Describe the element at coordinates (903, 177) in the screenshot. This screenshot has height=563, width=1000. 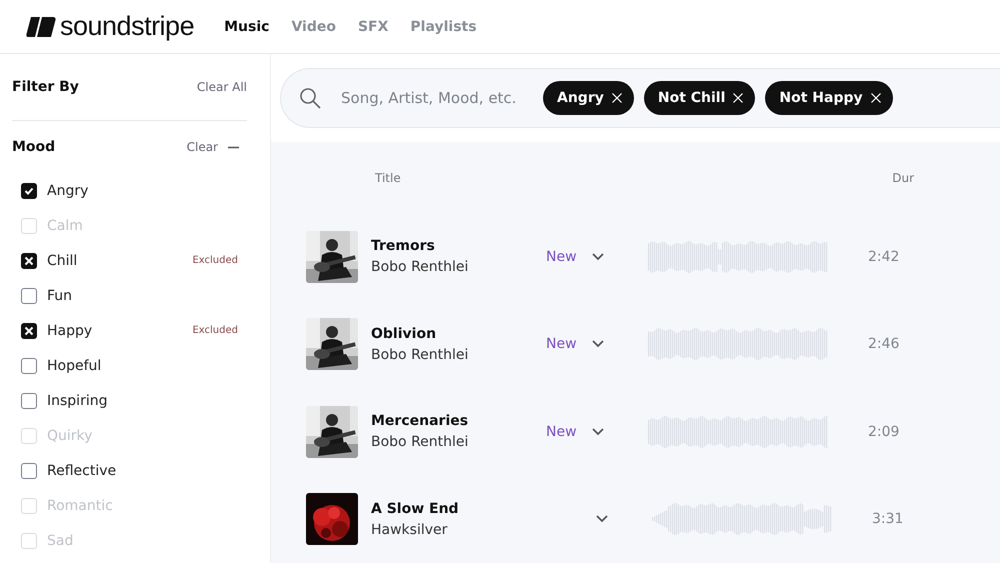
I see `column-header: Dur` at that location.